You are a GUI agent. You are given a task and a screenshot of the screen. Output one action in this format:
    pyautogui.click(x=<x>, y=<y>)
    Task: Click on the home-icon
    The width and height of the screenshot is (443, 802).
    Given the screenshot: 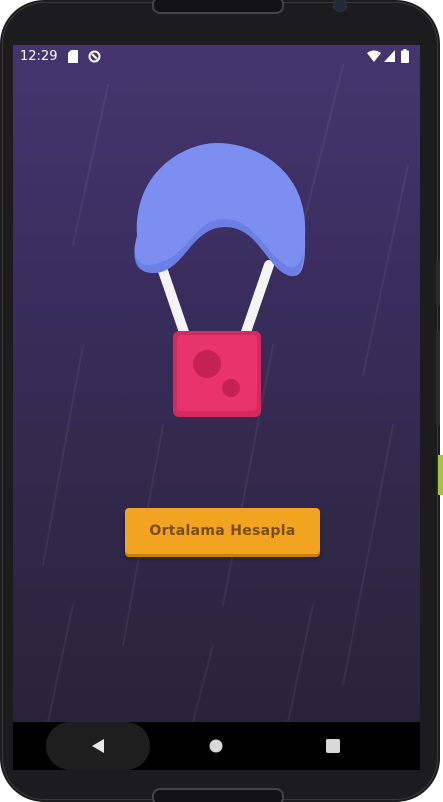 What is the action you would take?
    pyautogui.click(x=216, y=746)
    